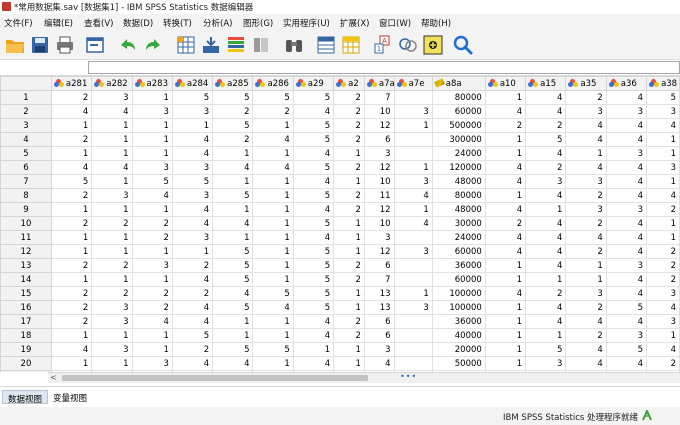 Image resolution: width=680 pixels, height=425 pixels. What do you see at coordinates (53, 377) in the screenshot?
I see `scroll-left-icon: <` at bounding box center [53, 377].